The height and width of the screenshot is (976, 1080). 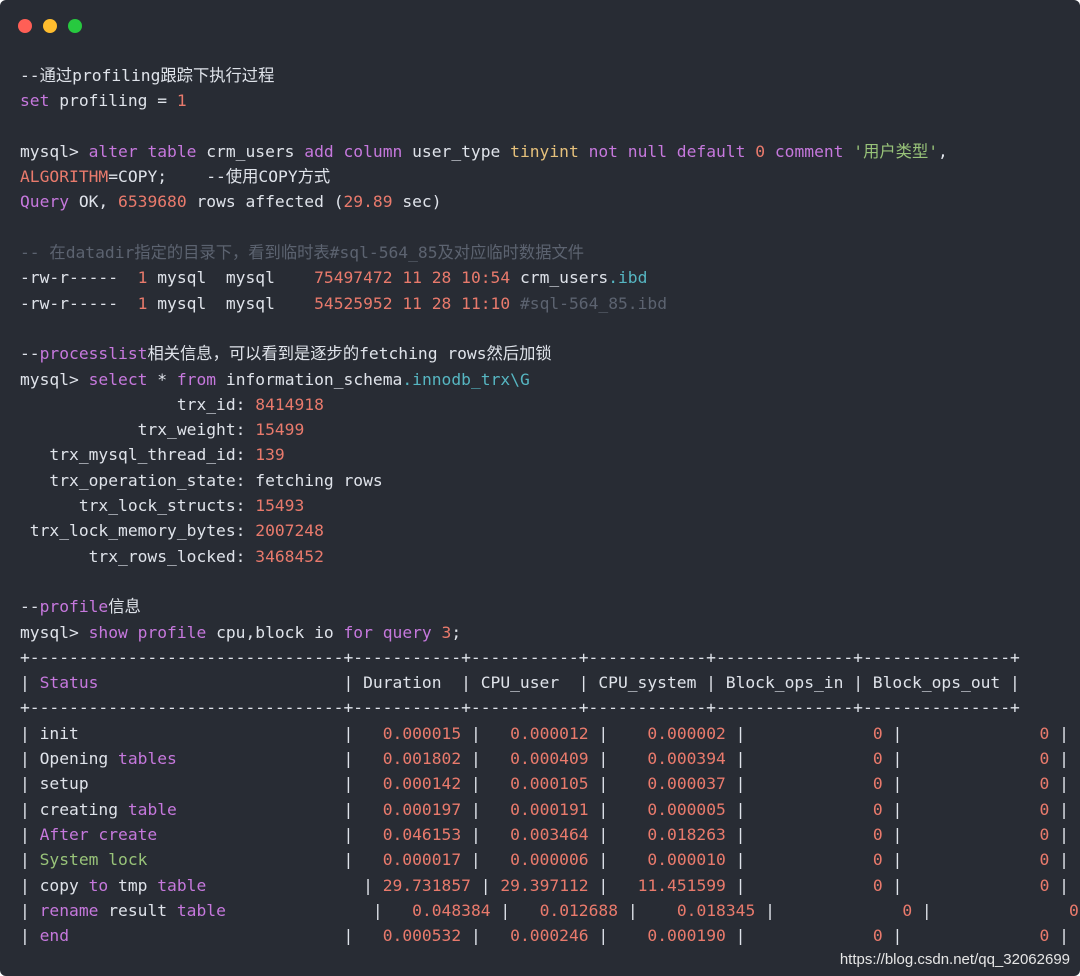 What do you see at coordinates (544, 885) in the screenshot?
I see `cell-cpu-user: 29.397112` at bounding box center [544, 885].